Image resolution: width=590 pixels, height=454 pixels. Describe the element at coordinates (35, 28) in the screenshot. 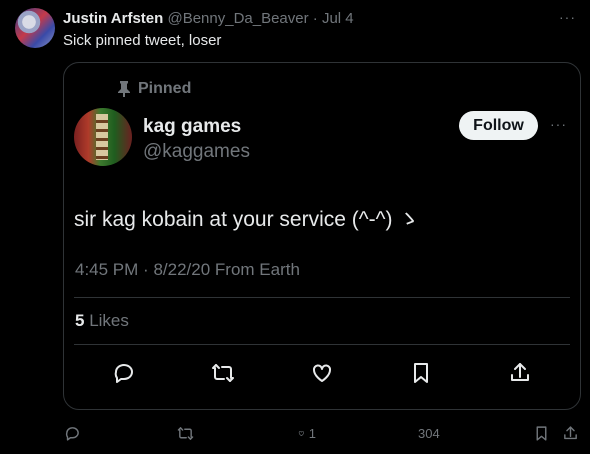

I see `author-avatar` at that location.